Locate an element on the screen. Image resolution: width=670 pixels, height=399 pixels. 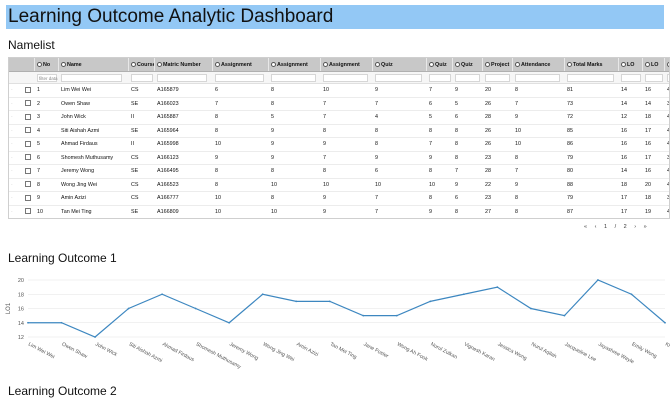
x-tick-label: Owen Shaw is located at coordinates (75, 350).